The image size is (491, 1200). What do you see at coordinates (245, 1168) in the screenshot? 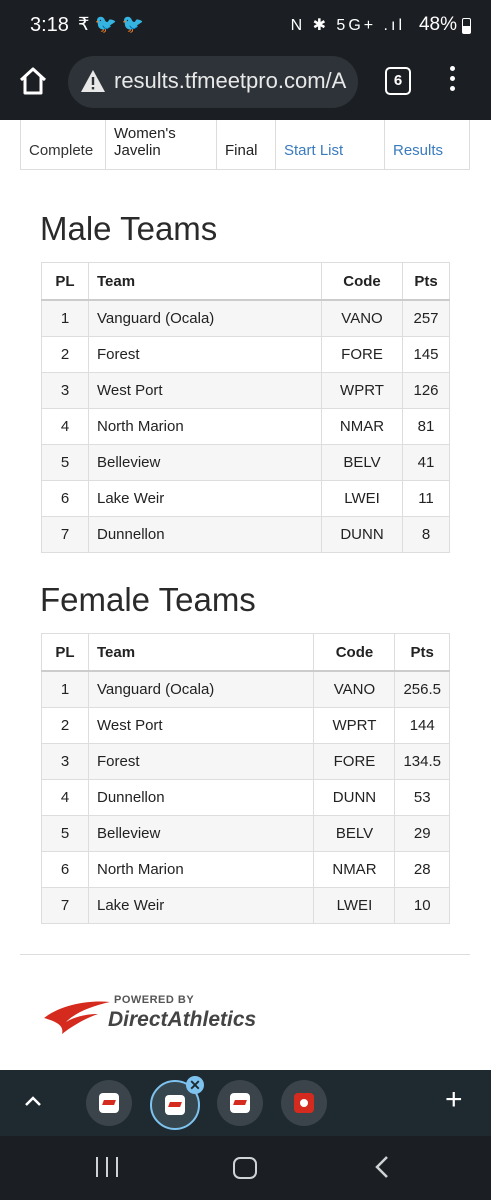
I see `nav-home-icon` at bounding box center [245, 1168].